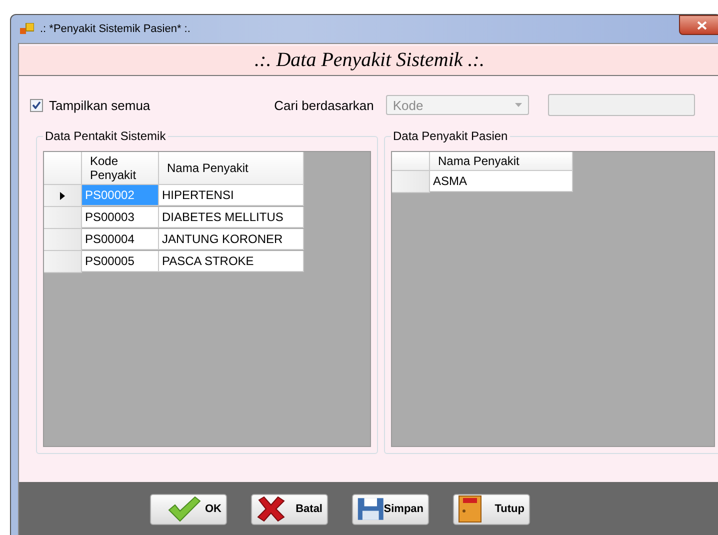 The width and height of the screenshot is (718, 535). Describe the element at coordinates (450, 136) in the screenshot. I see `group-title: Data Penyakit Pasien` at that location.